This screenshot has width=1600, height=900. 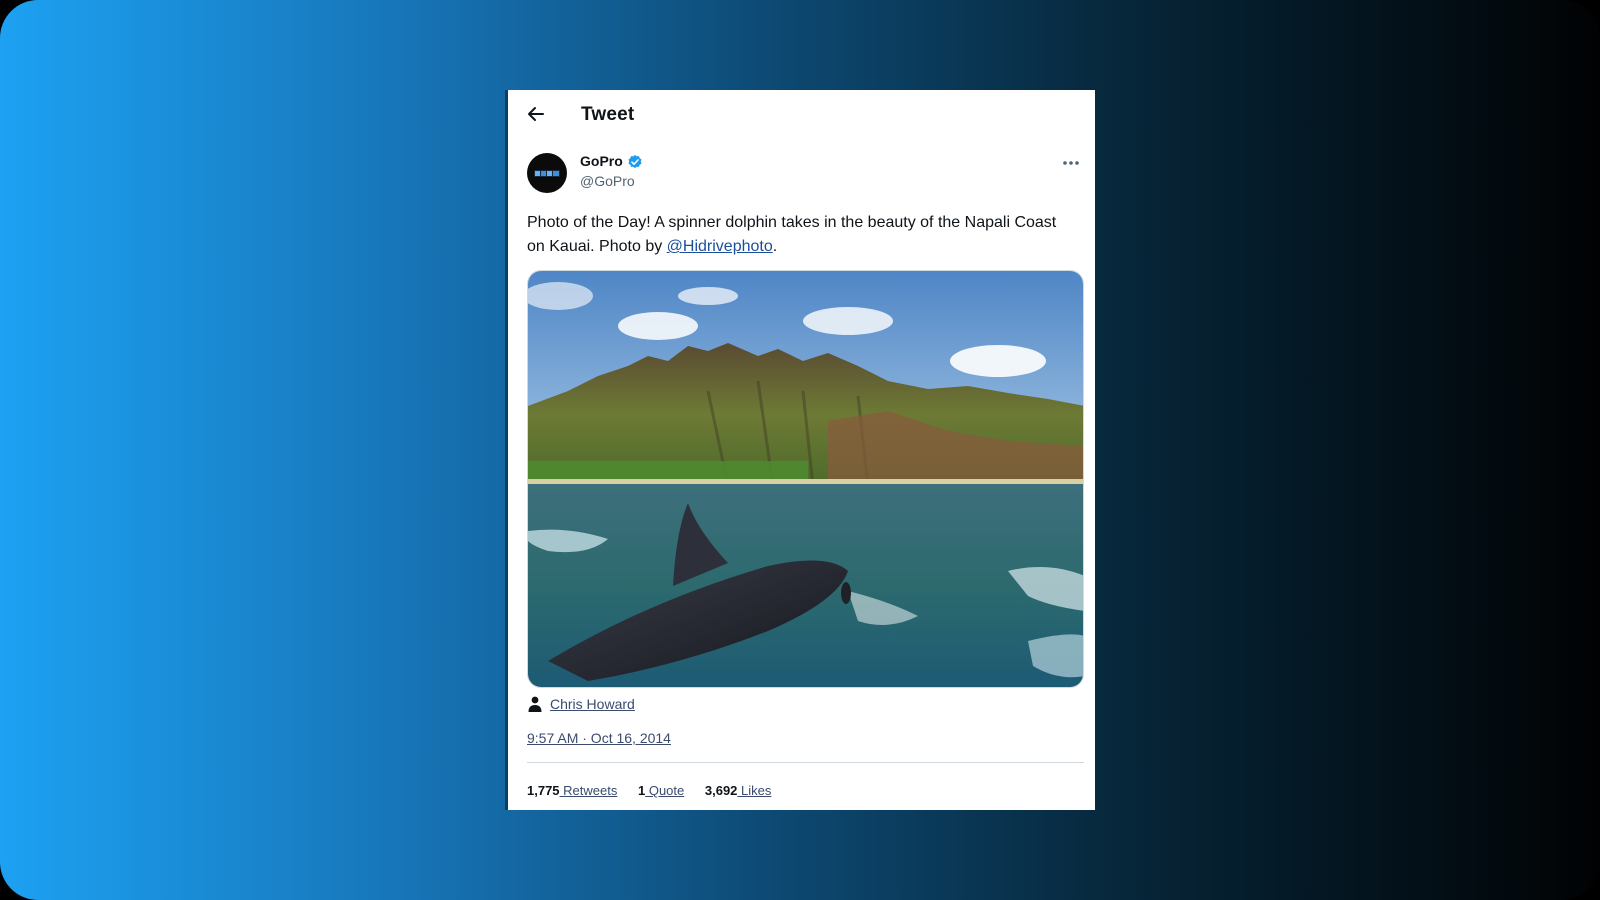 I want to click on display-name: GoPro, so click(x=601, y=161).